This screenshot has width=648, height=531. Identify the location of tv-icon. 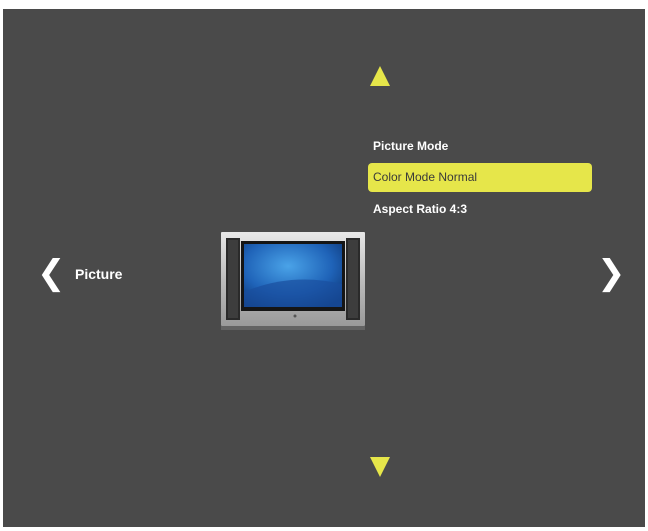
(293, 281).